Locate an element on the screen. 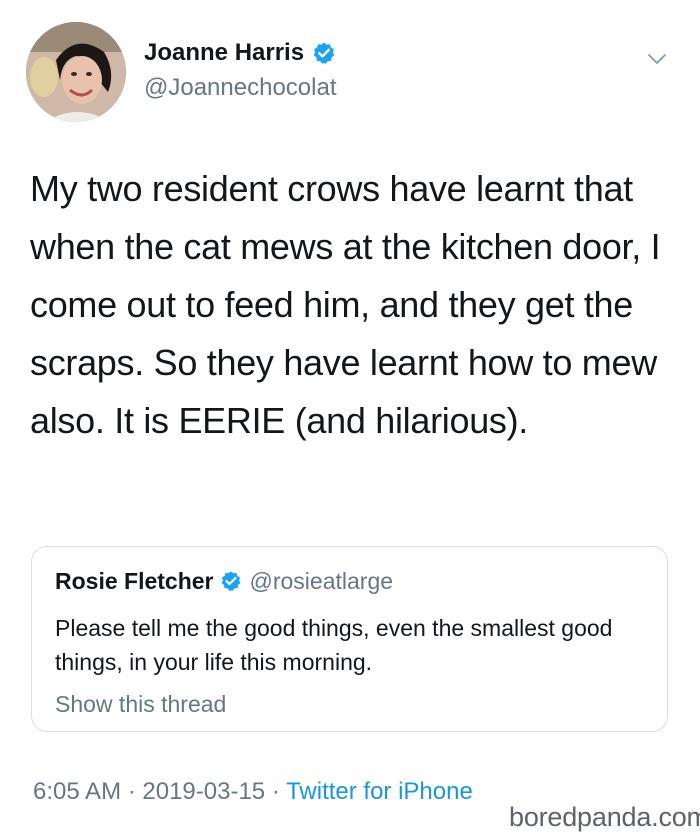 This screenshot has height=838, width=700. author-handle: @Joannechocolat is located at coordinates (240, 88).